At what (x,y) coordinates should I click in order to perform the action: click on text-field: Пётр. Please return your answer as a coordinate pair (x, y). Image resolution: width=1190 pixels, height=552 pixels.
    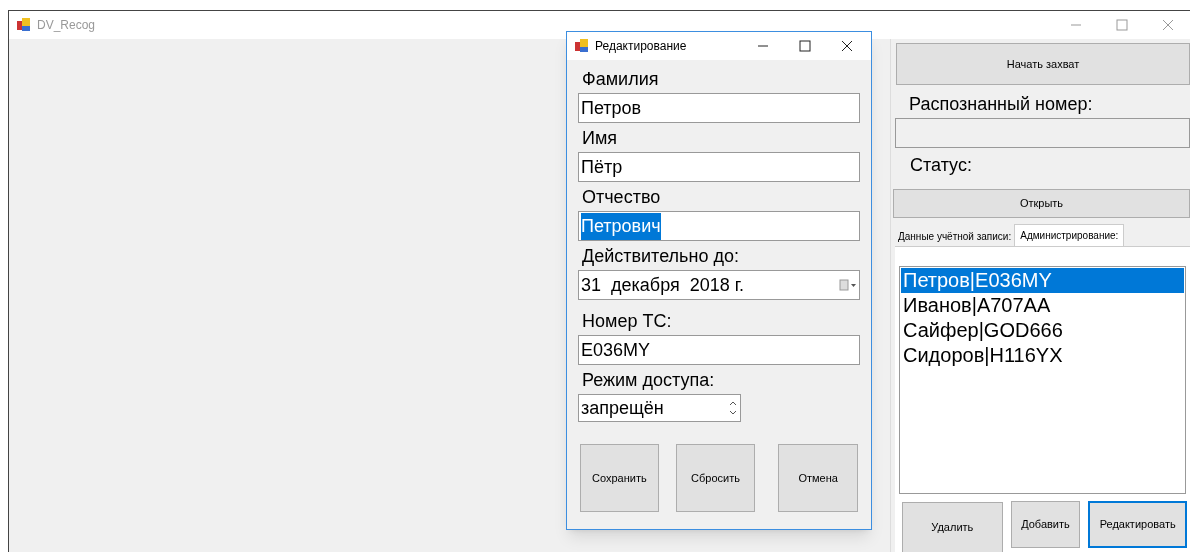
    Looking at the image, I should click on (719, 167).